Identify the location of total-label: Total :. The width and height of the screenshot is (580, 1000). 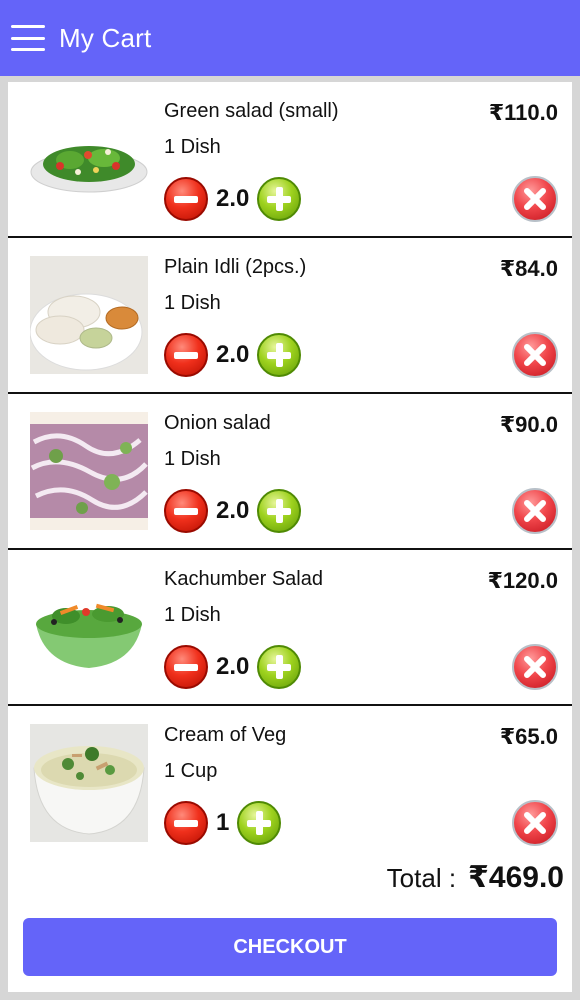
(421, 878).